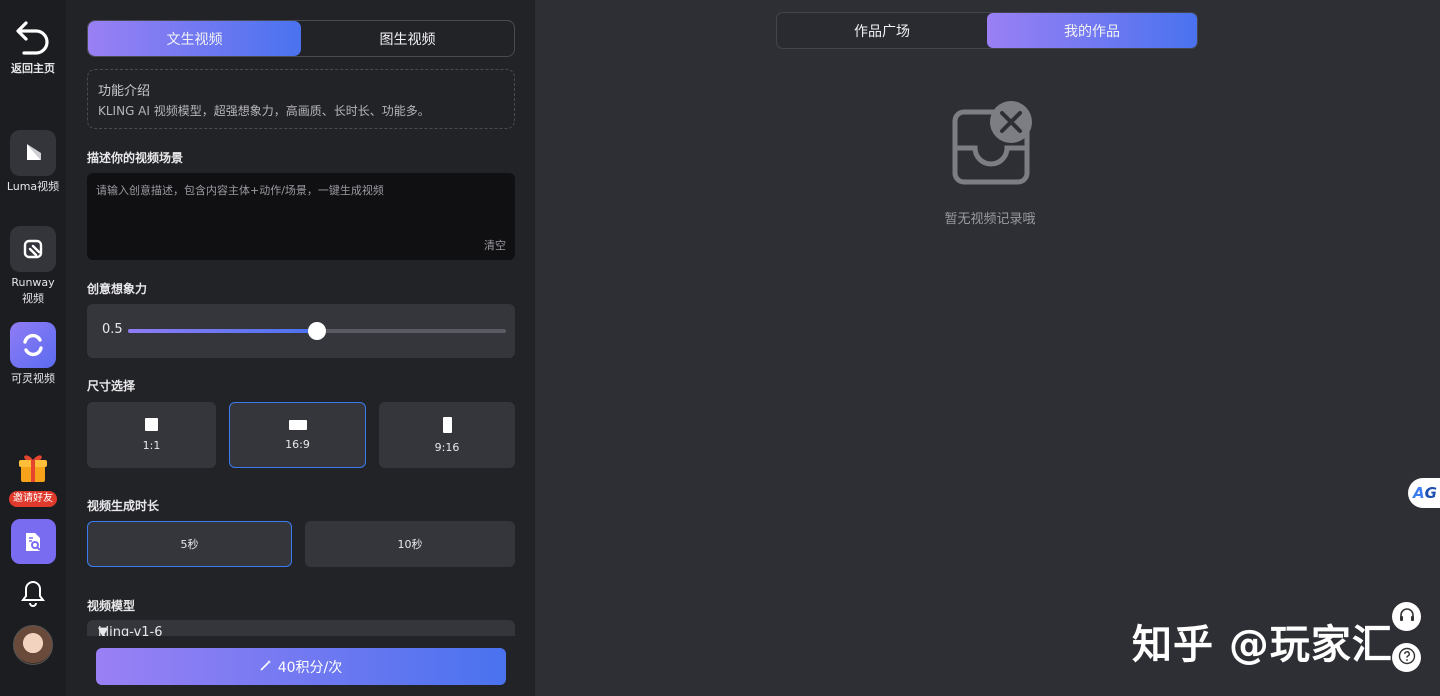 The height and width of the screenshot is (696, 1440). I want to click on mode-tabs: 文生视频 图生视频, so click(301, 38).